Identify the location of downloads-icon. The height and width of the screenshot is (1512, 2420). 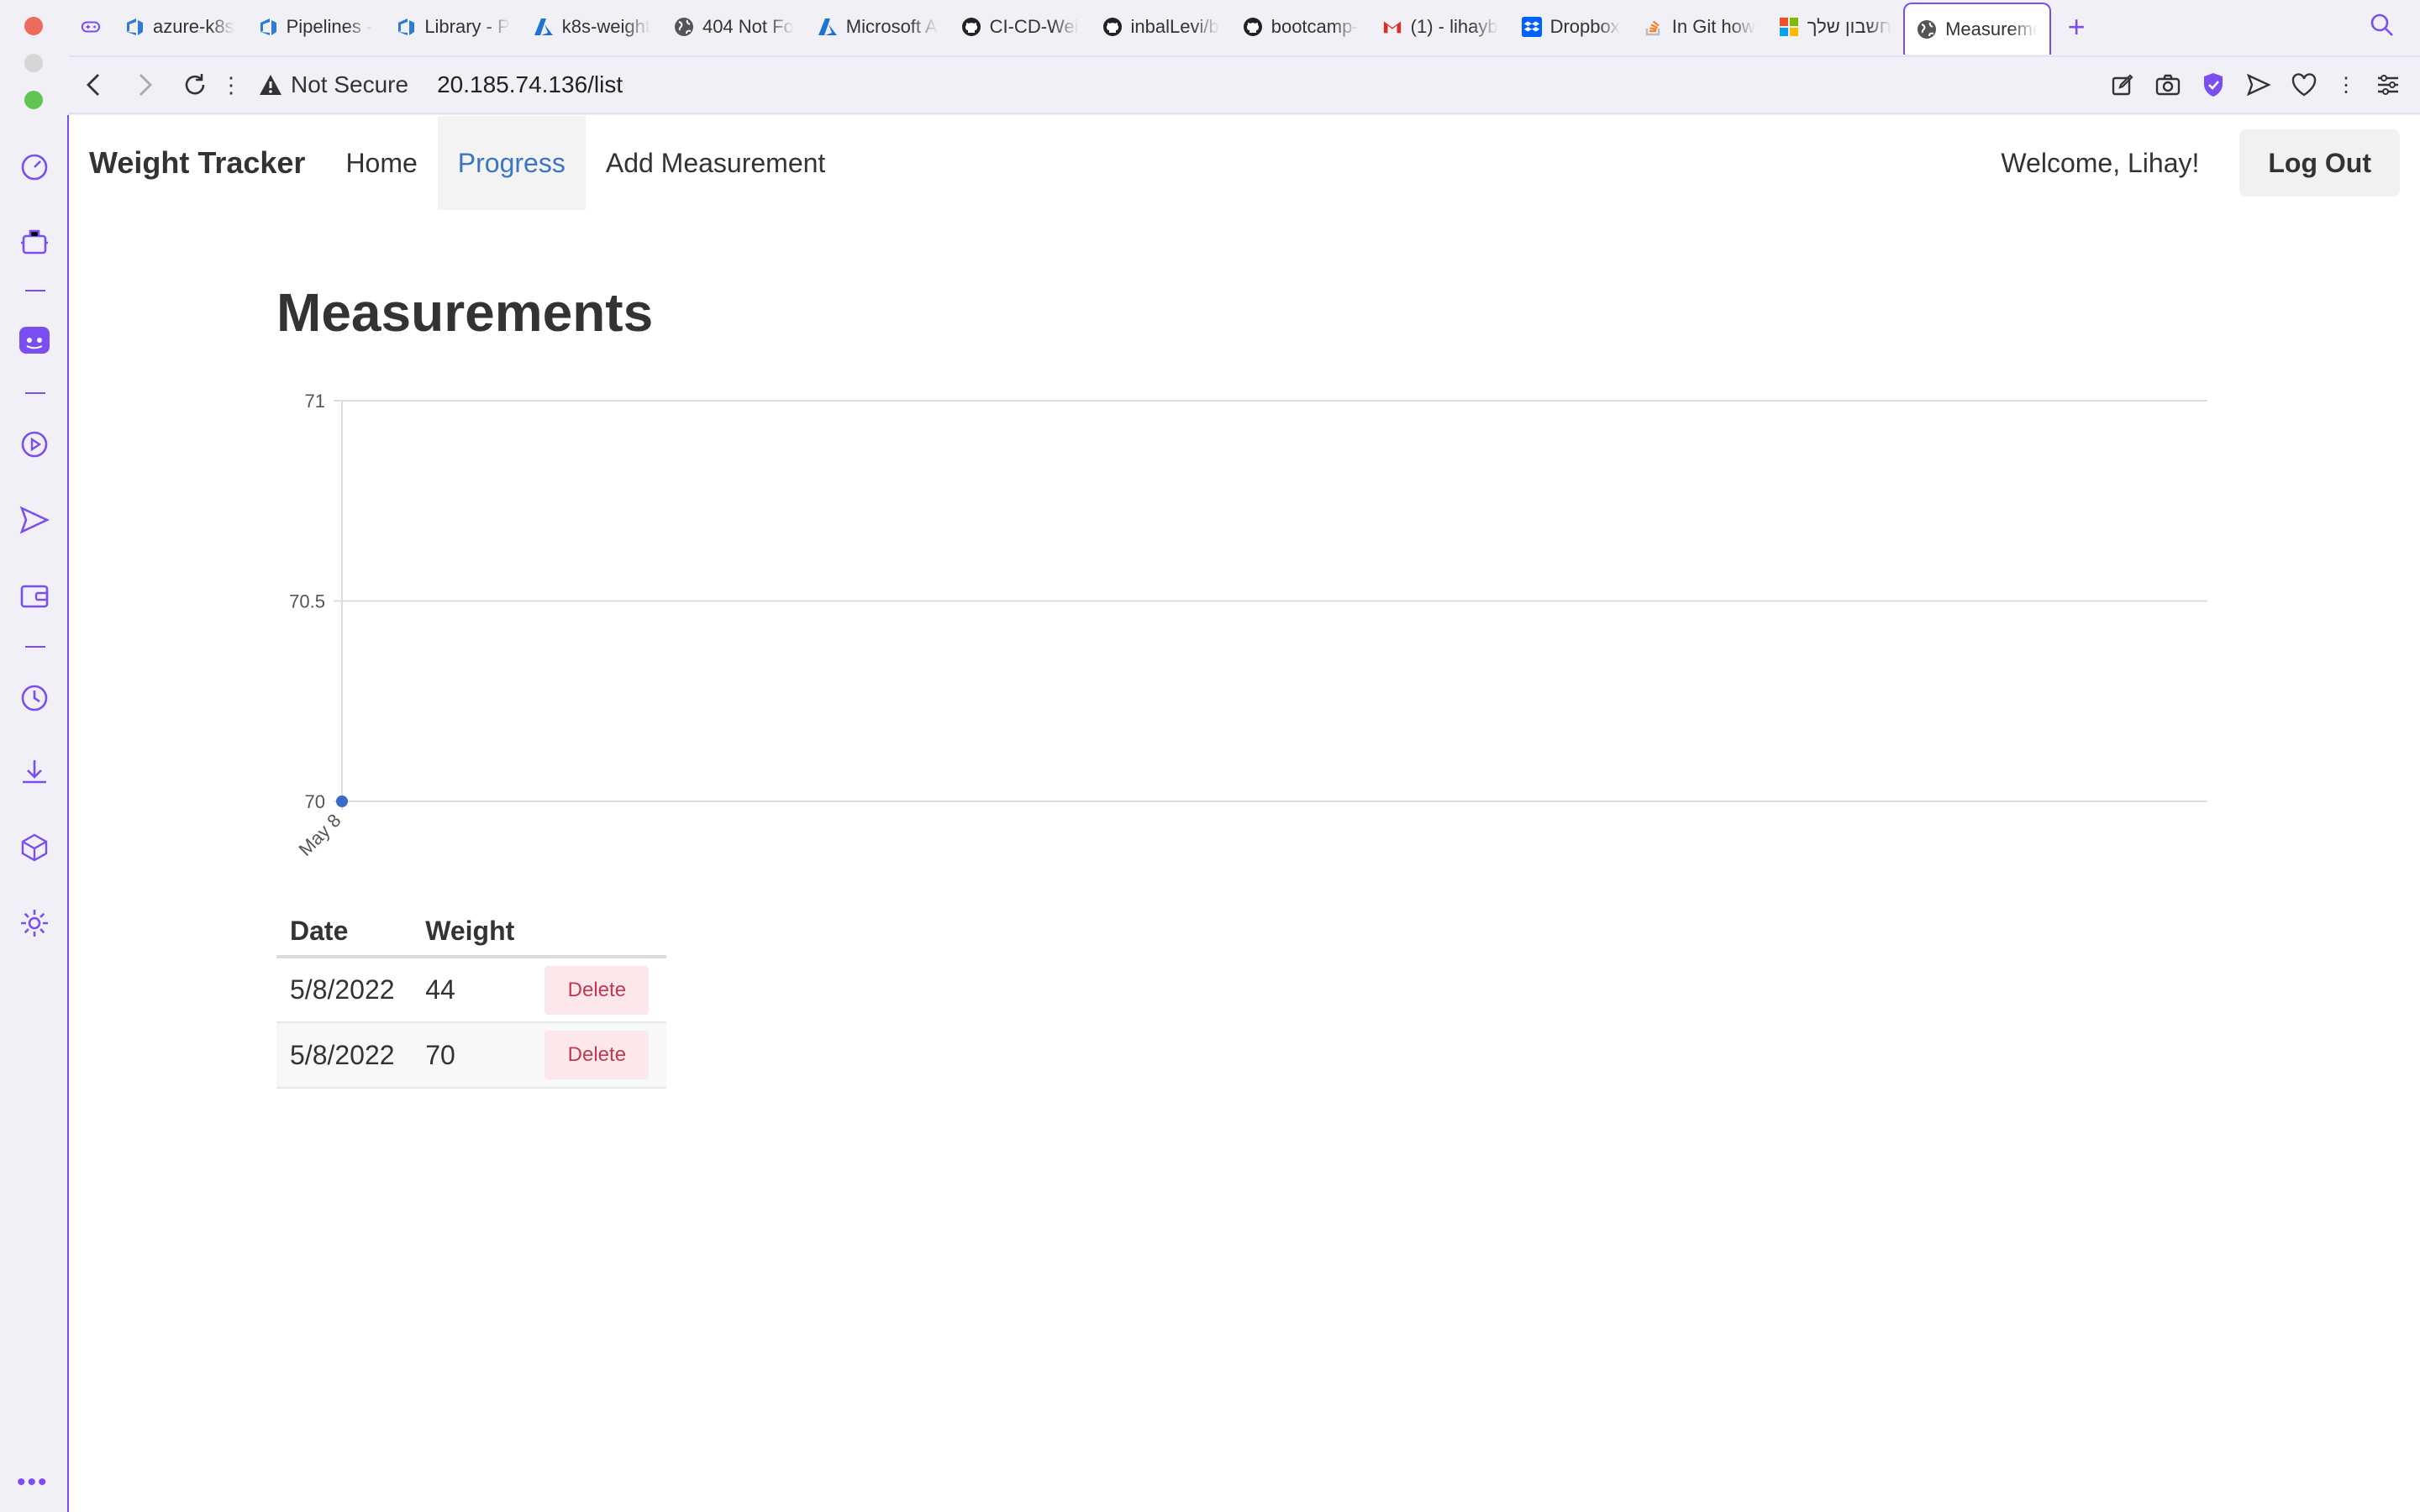
(34, 772).